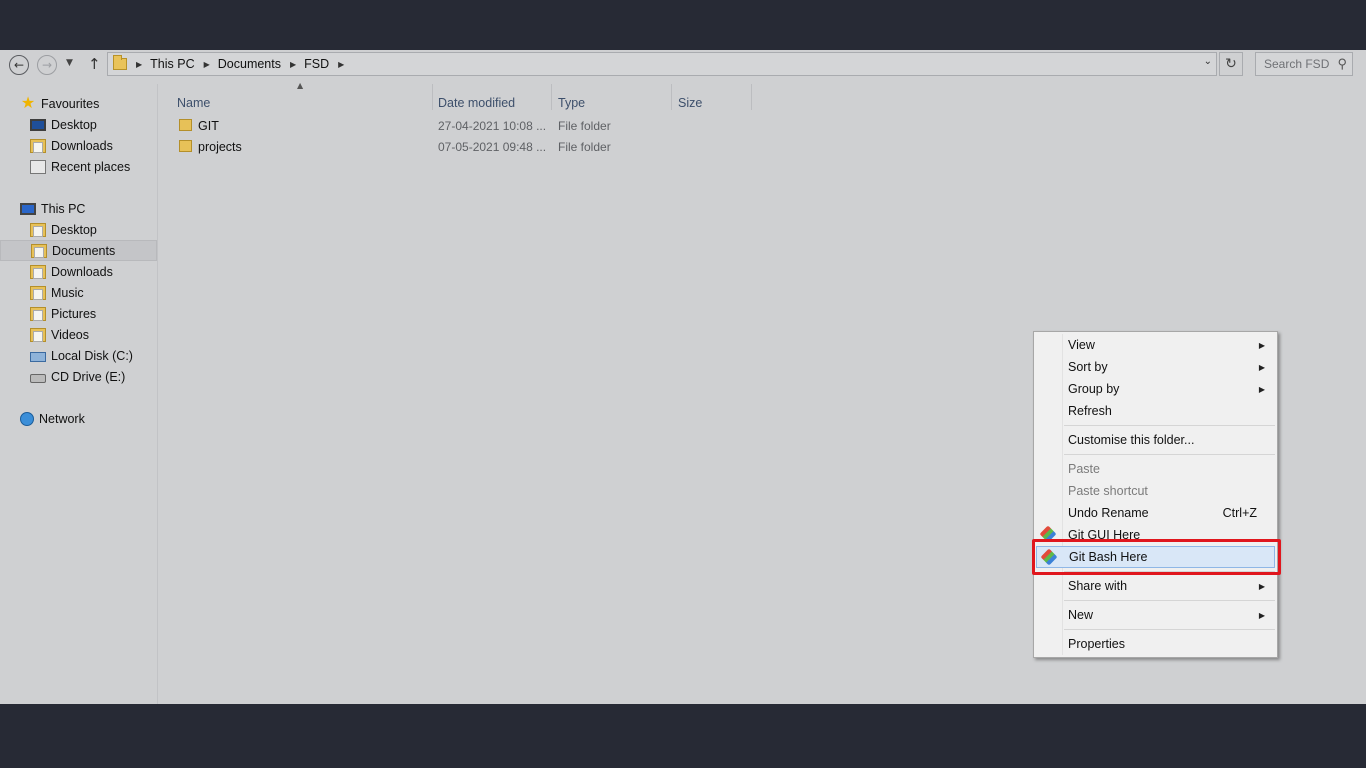 Image resolution: width=1366 pixels, height=768 pixels. Describe the element at coordinates (1155, 513) in the screenshot. I see `menu-item-undo-rename: Undo Rename Ctrl+Z` at that location.